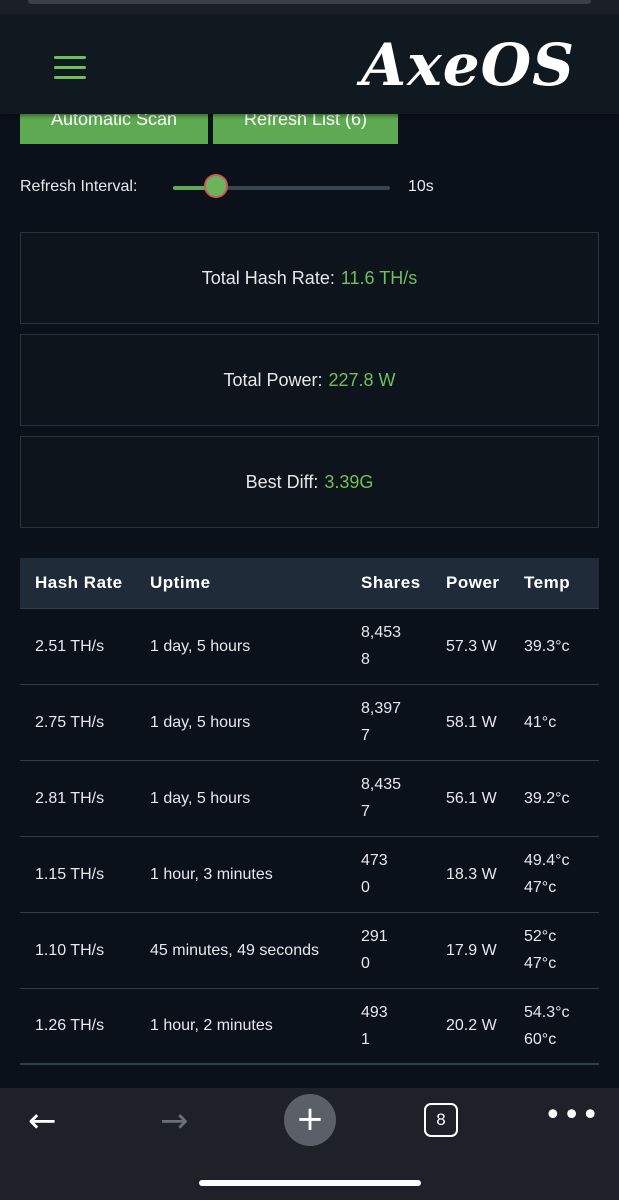  Describe the element at coordinates (362, 379) in the screenshot. I see `total-power-value: 227.8 W` at that location.